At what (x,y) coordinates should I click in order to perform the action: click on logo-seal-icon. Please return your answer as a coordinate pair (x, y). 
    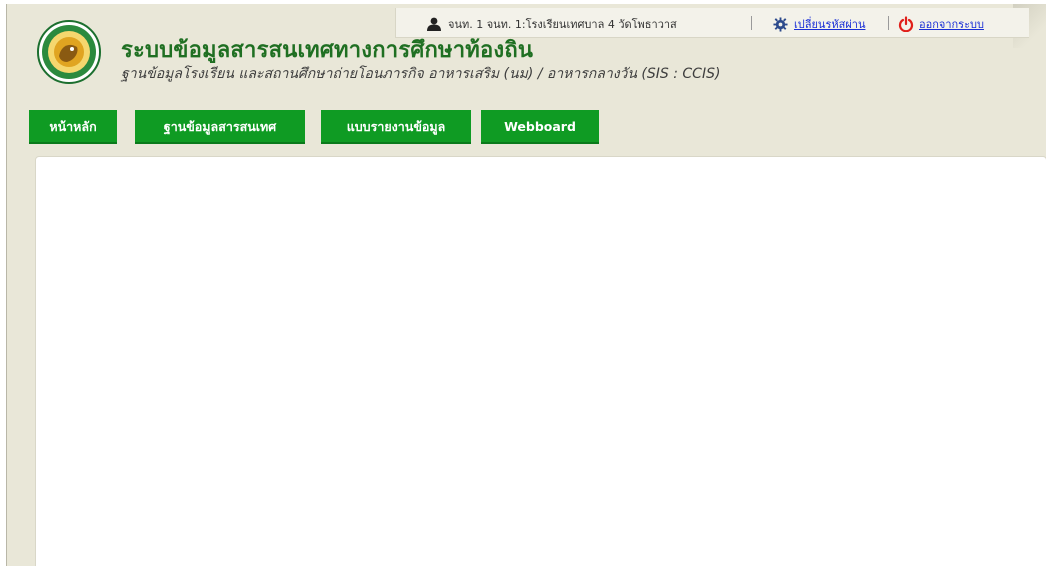
    Looking at the image, I should click on (69, 52).